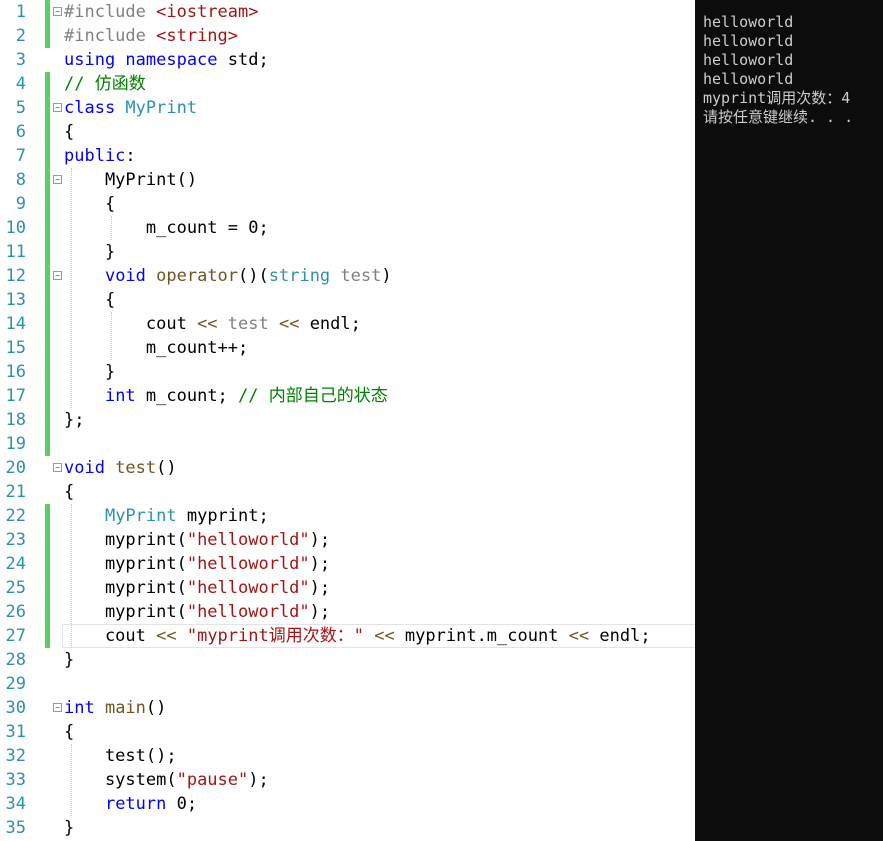 The width and height of the screenshot is (883, 841). What do you see at coordinates (347, 468) in the screenshot?
I see `code-line: 20 void test()` at bounding box center [347, 468].